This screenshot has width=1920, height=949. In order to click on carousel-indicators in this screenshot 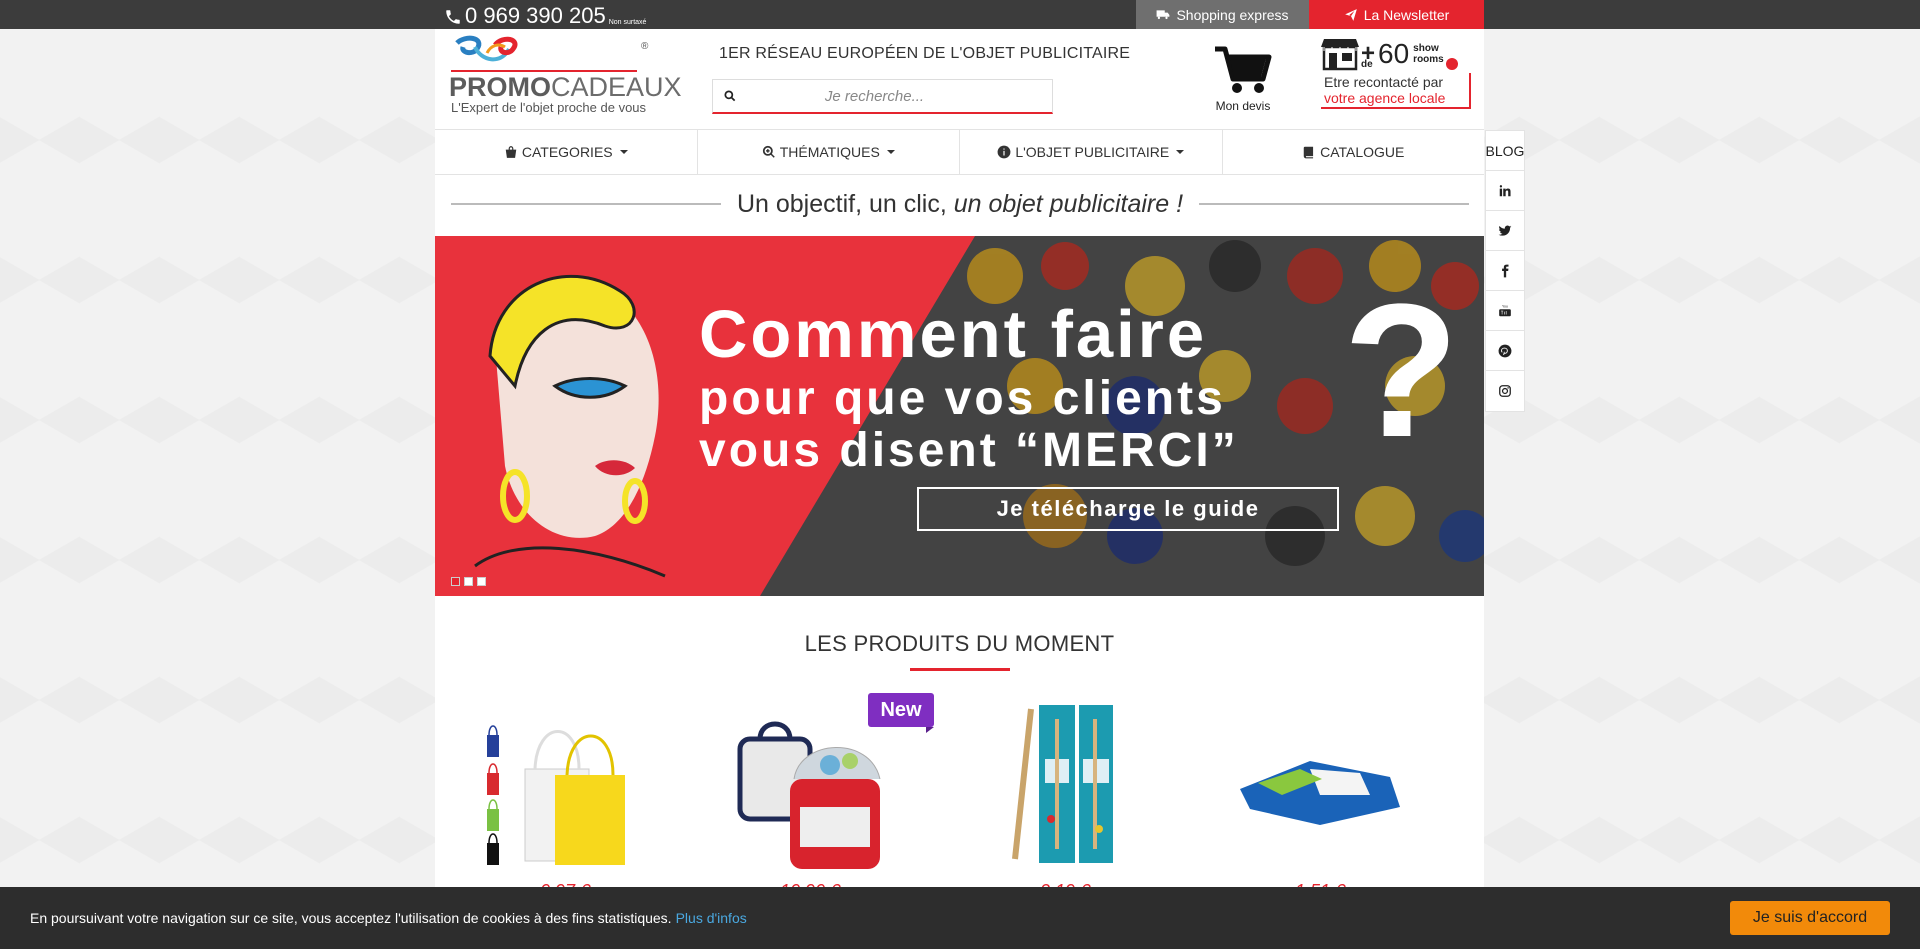, I will do `click(468, 581)`.